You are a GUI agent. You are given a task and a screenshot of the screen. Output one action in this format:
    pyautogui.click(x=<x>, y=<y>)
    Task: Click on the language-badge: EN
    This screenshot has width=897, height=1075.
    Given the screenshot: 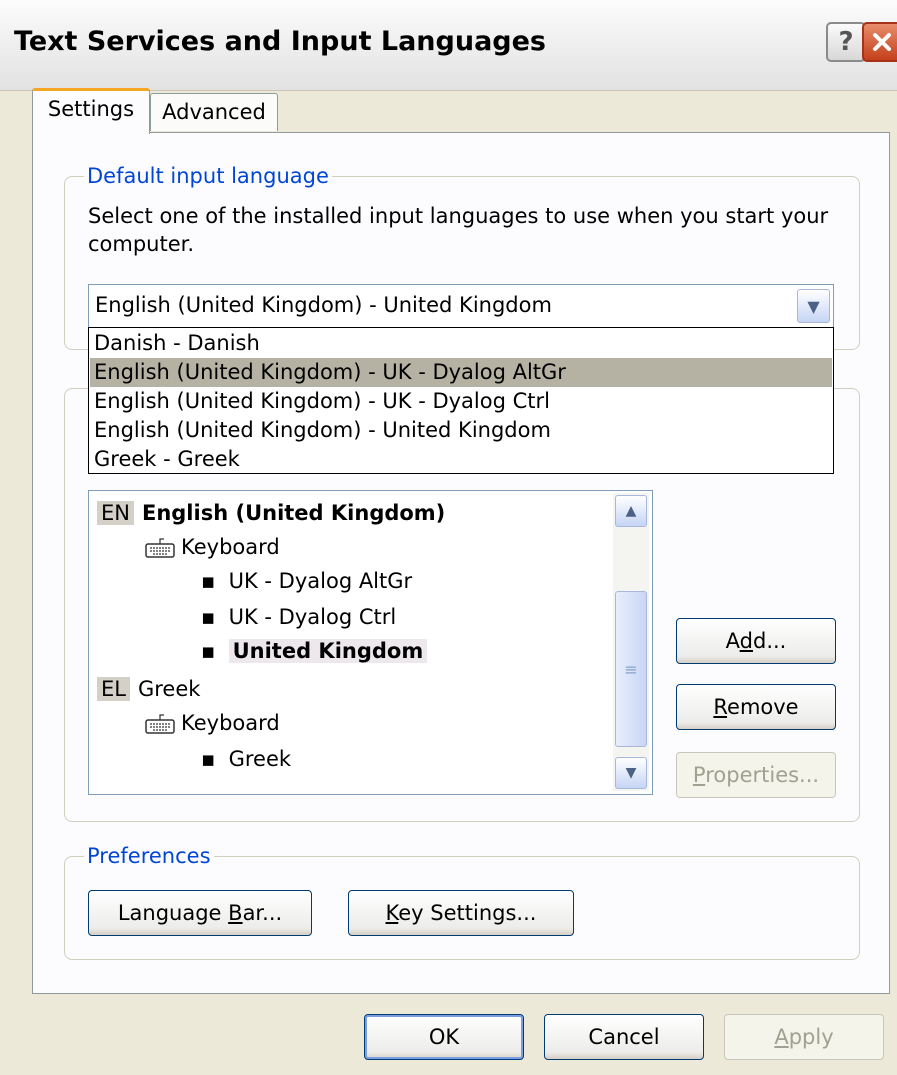 What is the action you would take?
    pyautogui.click(x=115, y=513)
    